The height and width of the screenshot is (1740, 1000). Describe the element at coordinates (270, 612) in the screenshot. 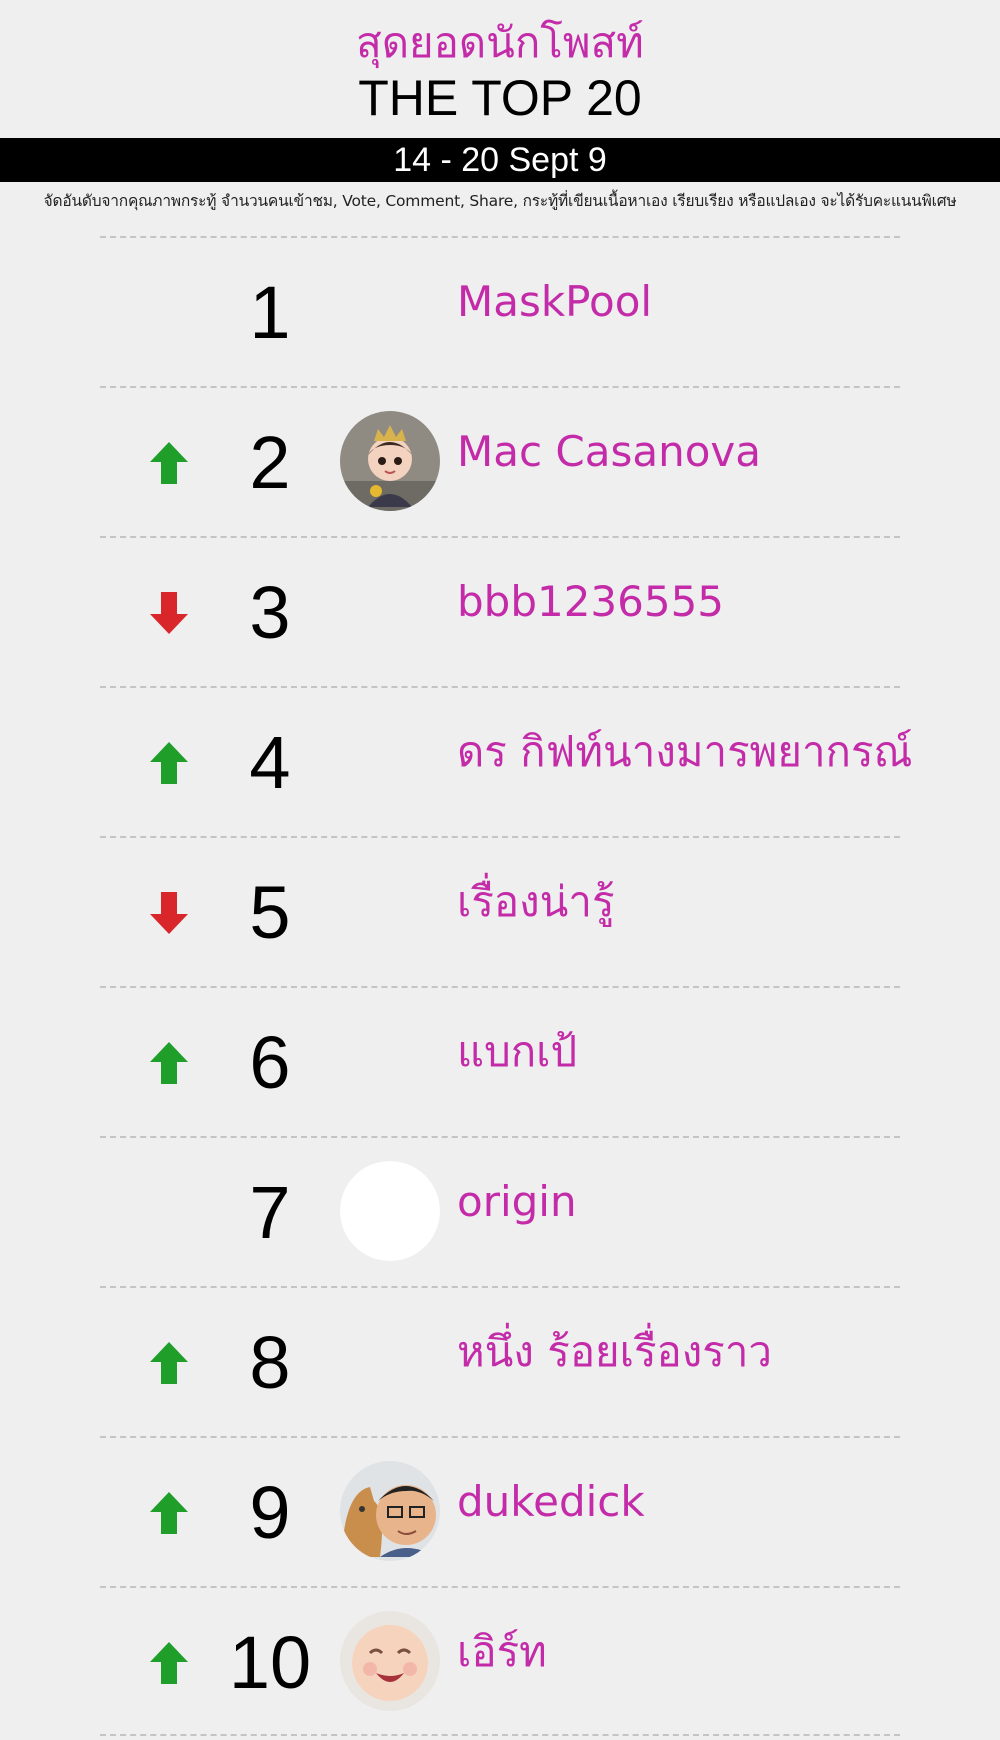

I see `rank-number: 3` at that location.